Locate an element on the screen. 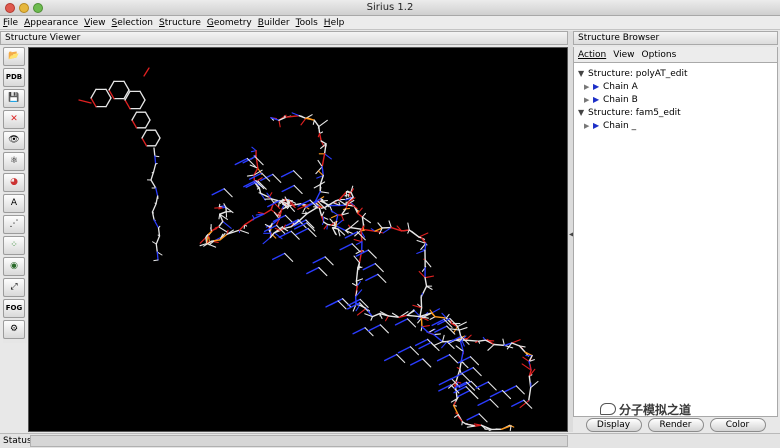 The width and height of the screenshot is (780, 448). browser-menu-options: Options is located at coordinates (659, 55).